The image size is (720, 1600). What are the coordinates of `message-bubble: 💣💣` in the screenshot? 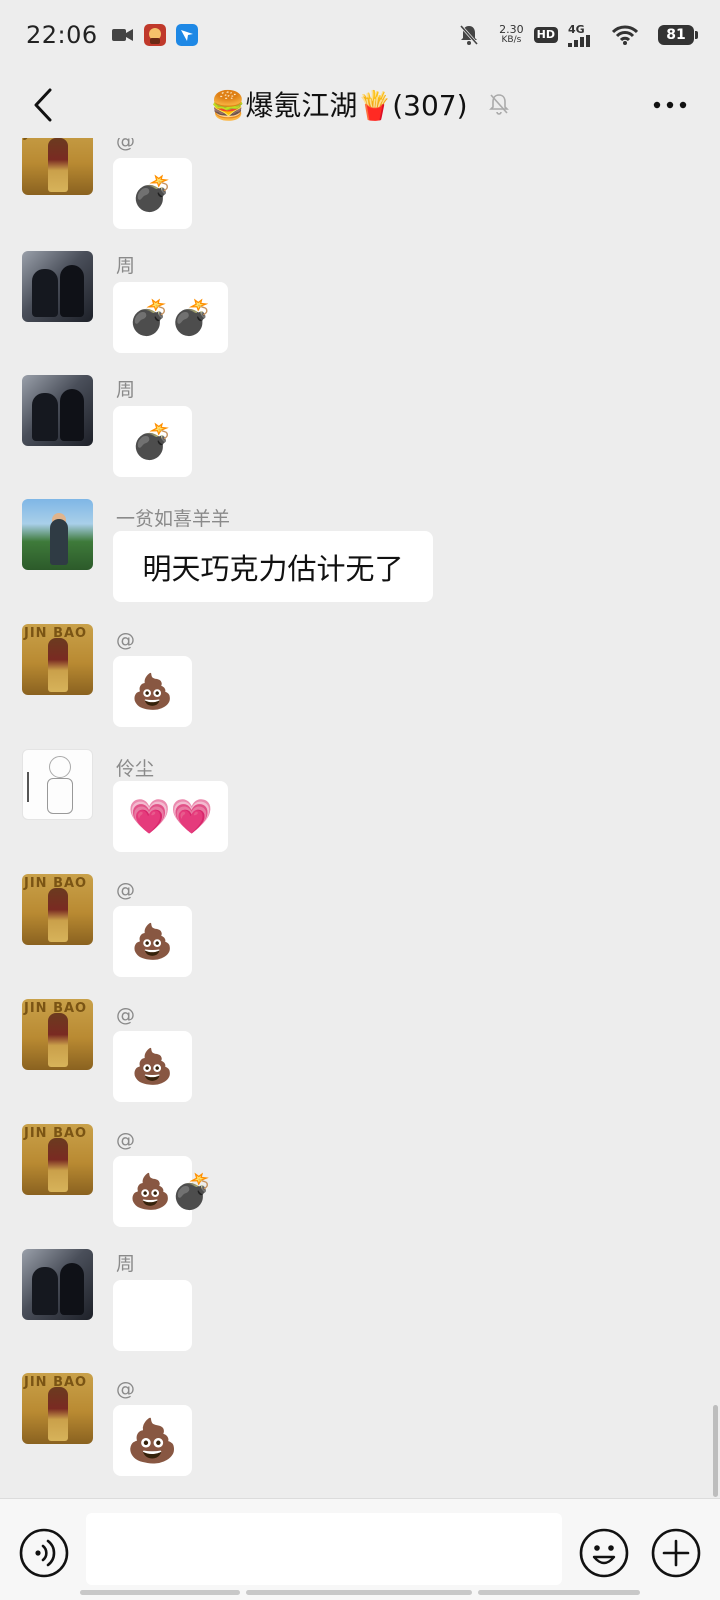 It's located at (170, 317).